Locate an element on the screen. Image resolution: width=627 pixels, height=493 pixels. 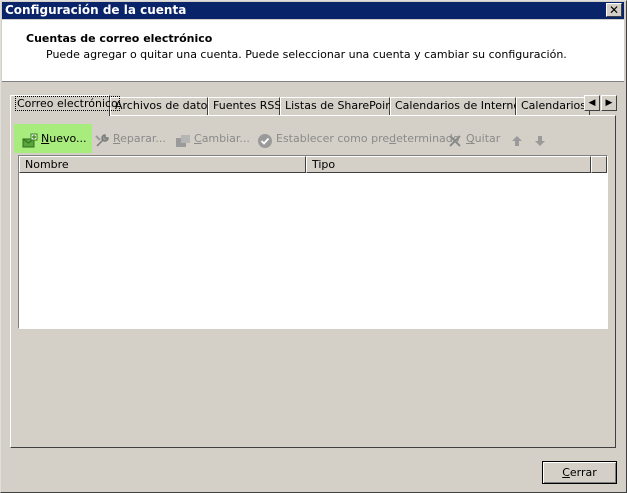
arrow-down-icon is located at coordinates (540, 139).